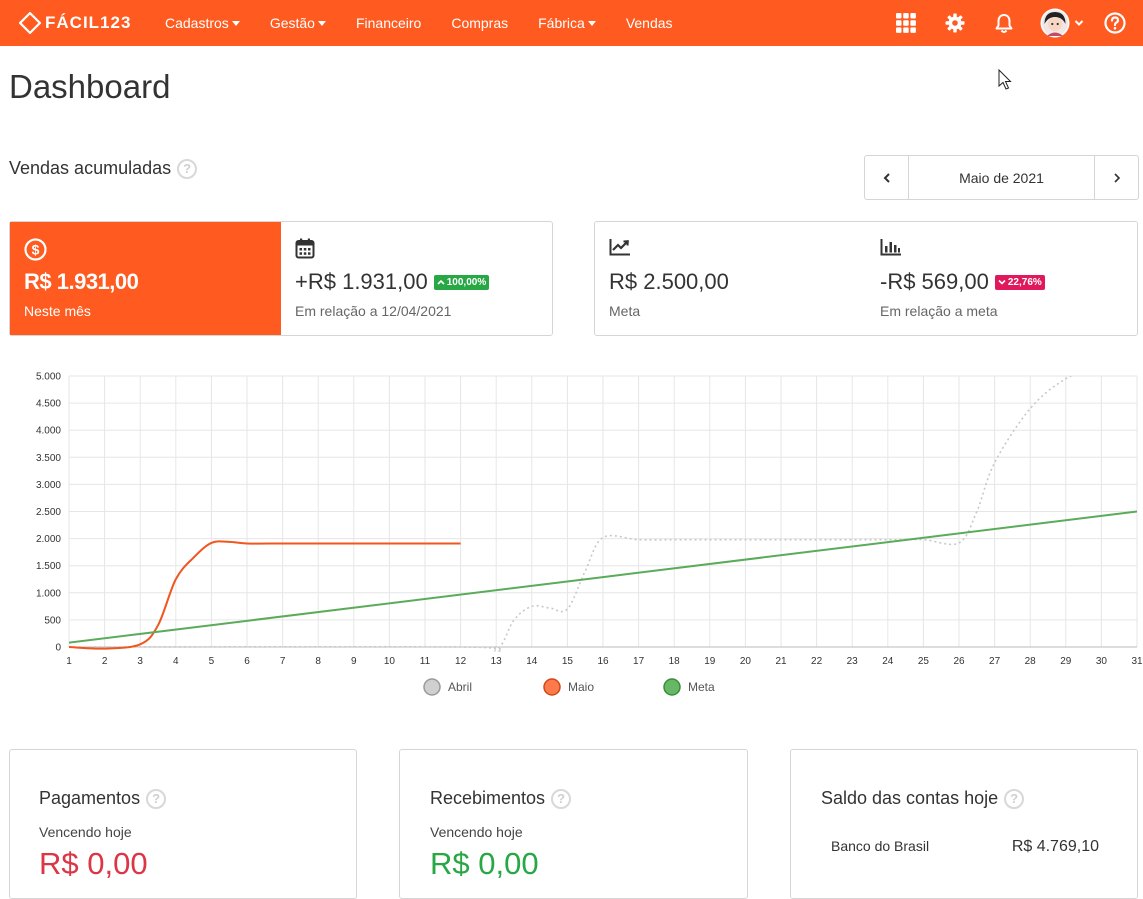  Describe the element at coordinates (669, 281) in the screenshot. I see `goal-value: R$ 2.500,00` at that location.